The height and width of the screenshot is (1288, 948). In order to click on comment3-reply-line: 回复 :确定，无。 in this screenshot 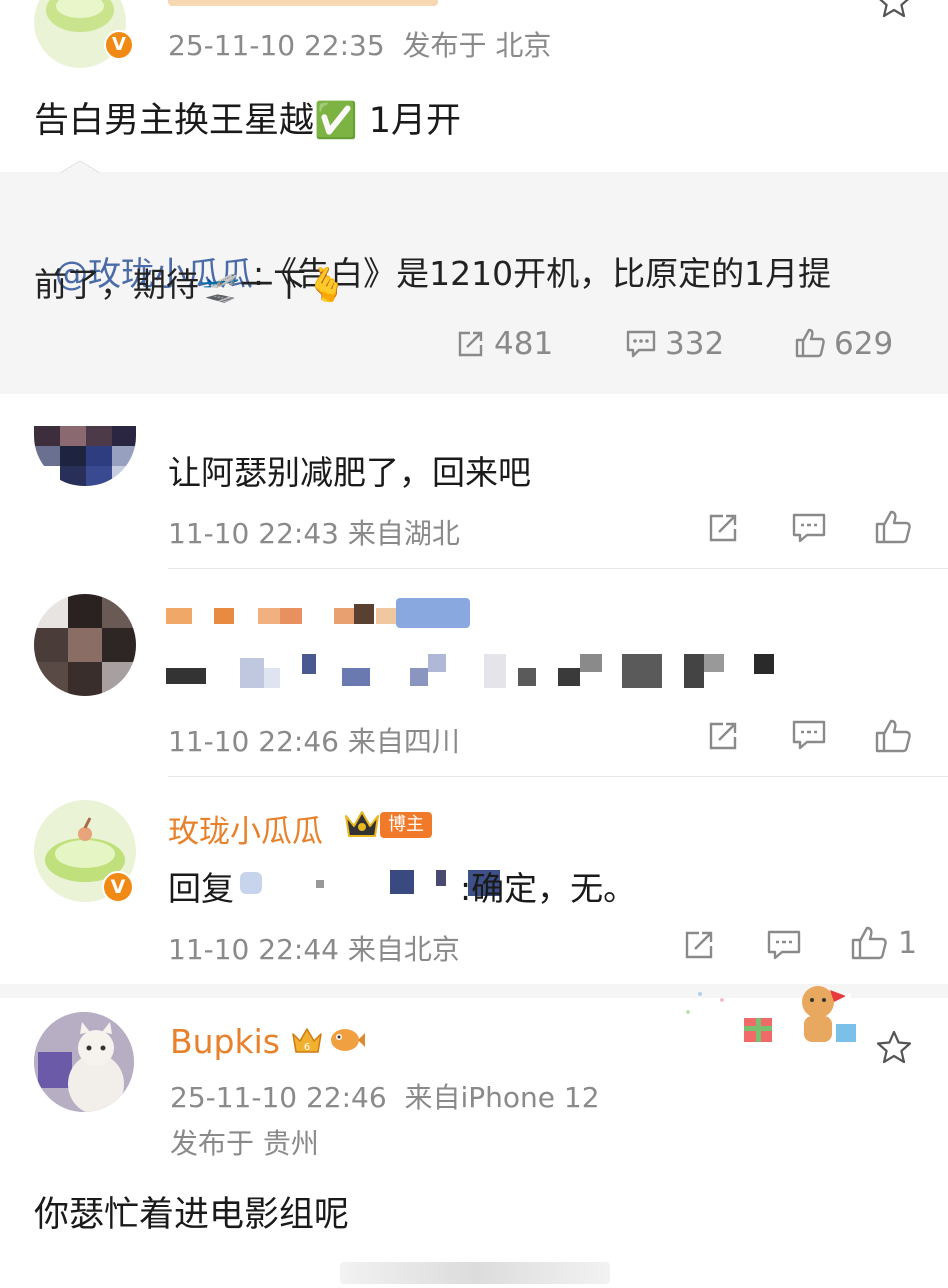, I will do `click(478, 885)`.